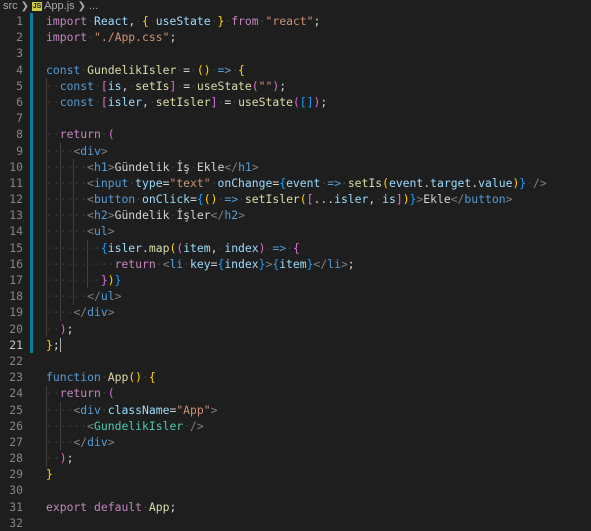 The width and height of the screenshot is (591, 531). I want to click on code-text: const·GundelikIsler·=·()·=>·{, so click(145, 69).